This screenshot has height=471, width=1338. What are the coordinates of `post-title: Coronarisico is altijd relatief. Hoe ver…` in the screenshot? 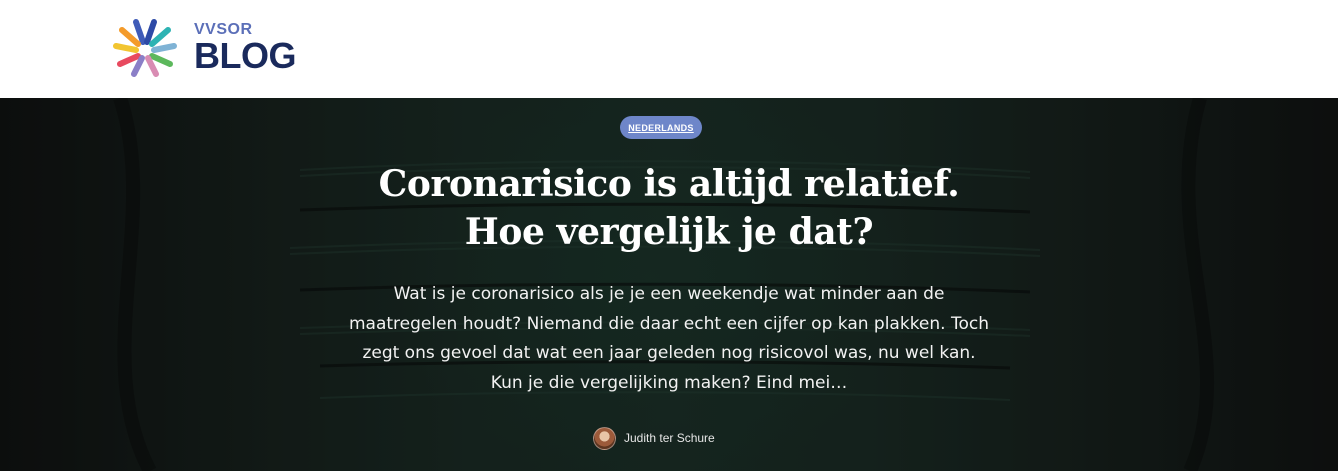 It's located at (669, 208).